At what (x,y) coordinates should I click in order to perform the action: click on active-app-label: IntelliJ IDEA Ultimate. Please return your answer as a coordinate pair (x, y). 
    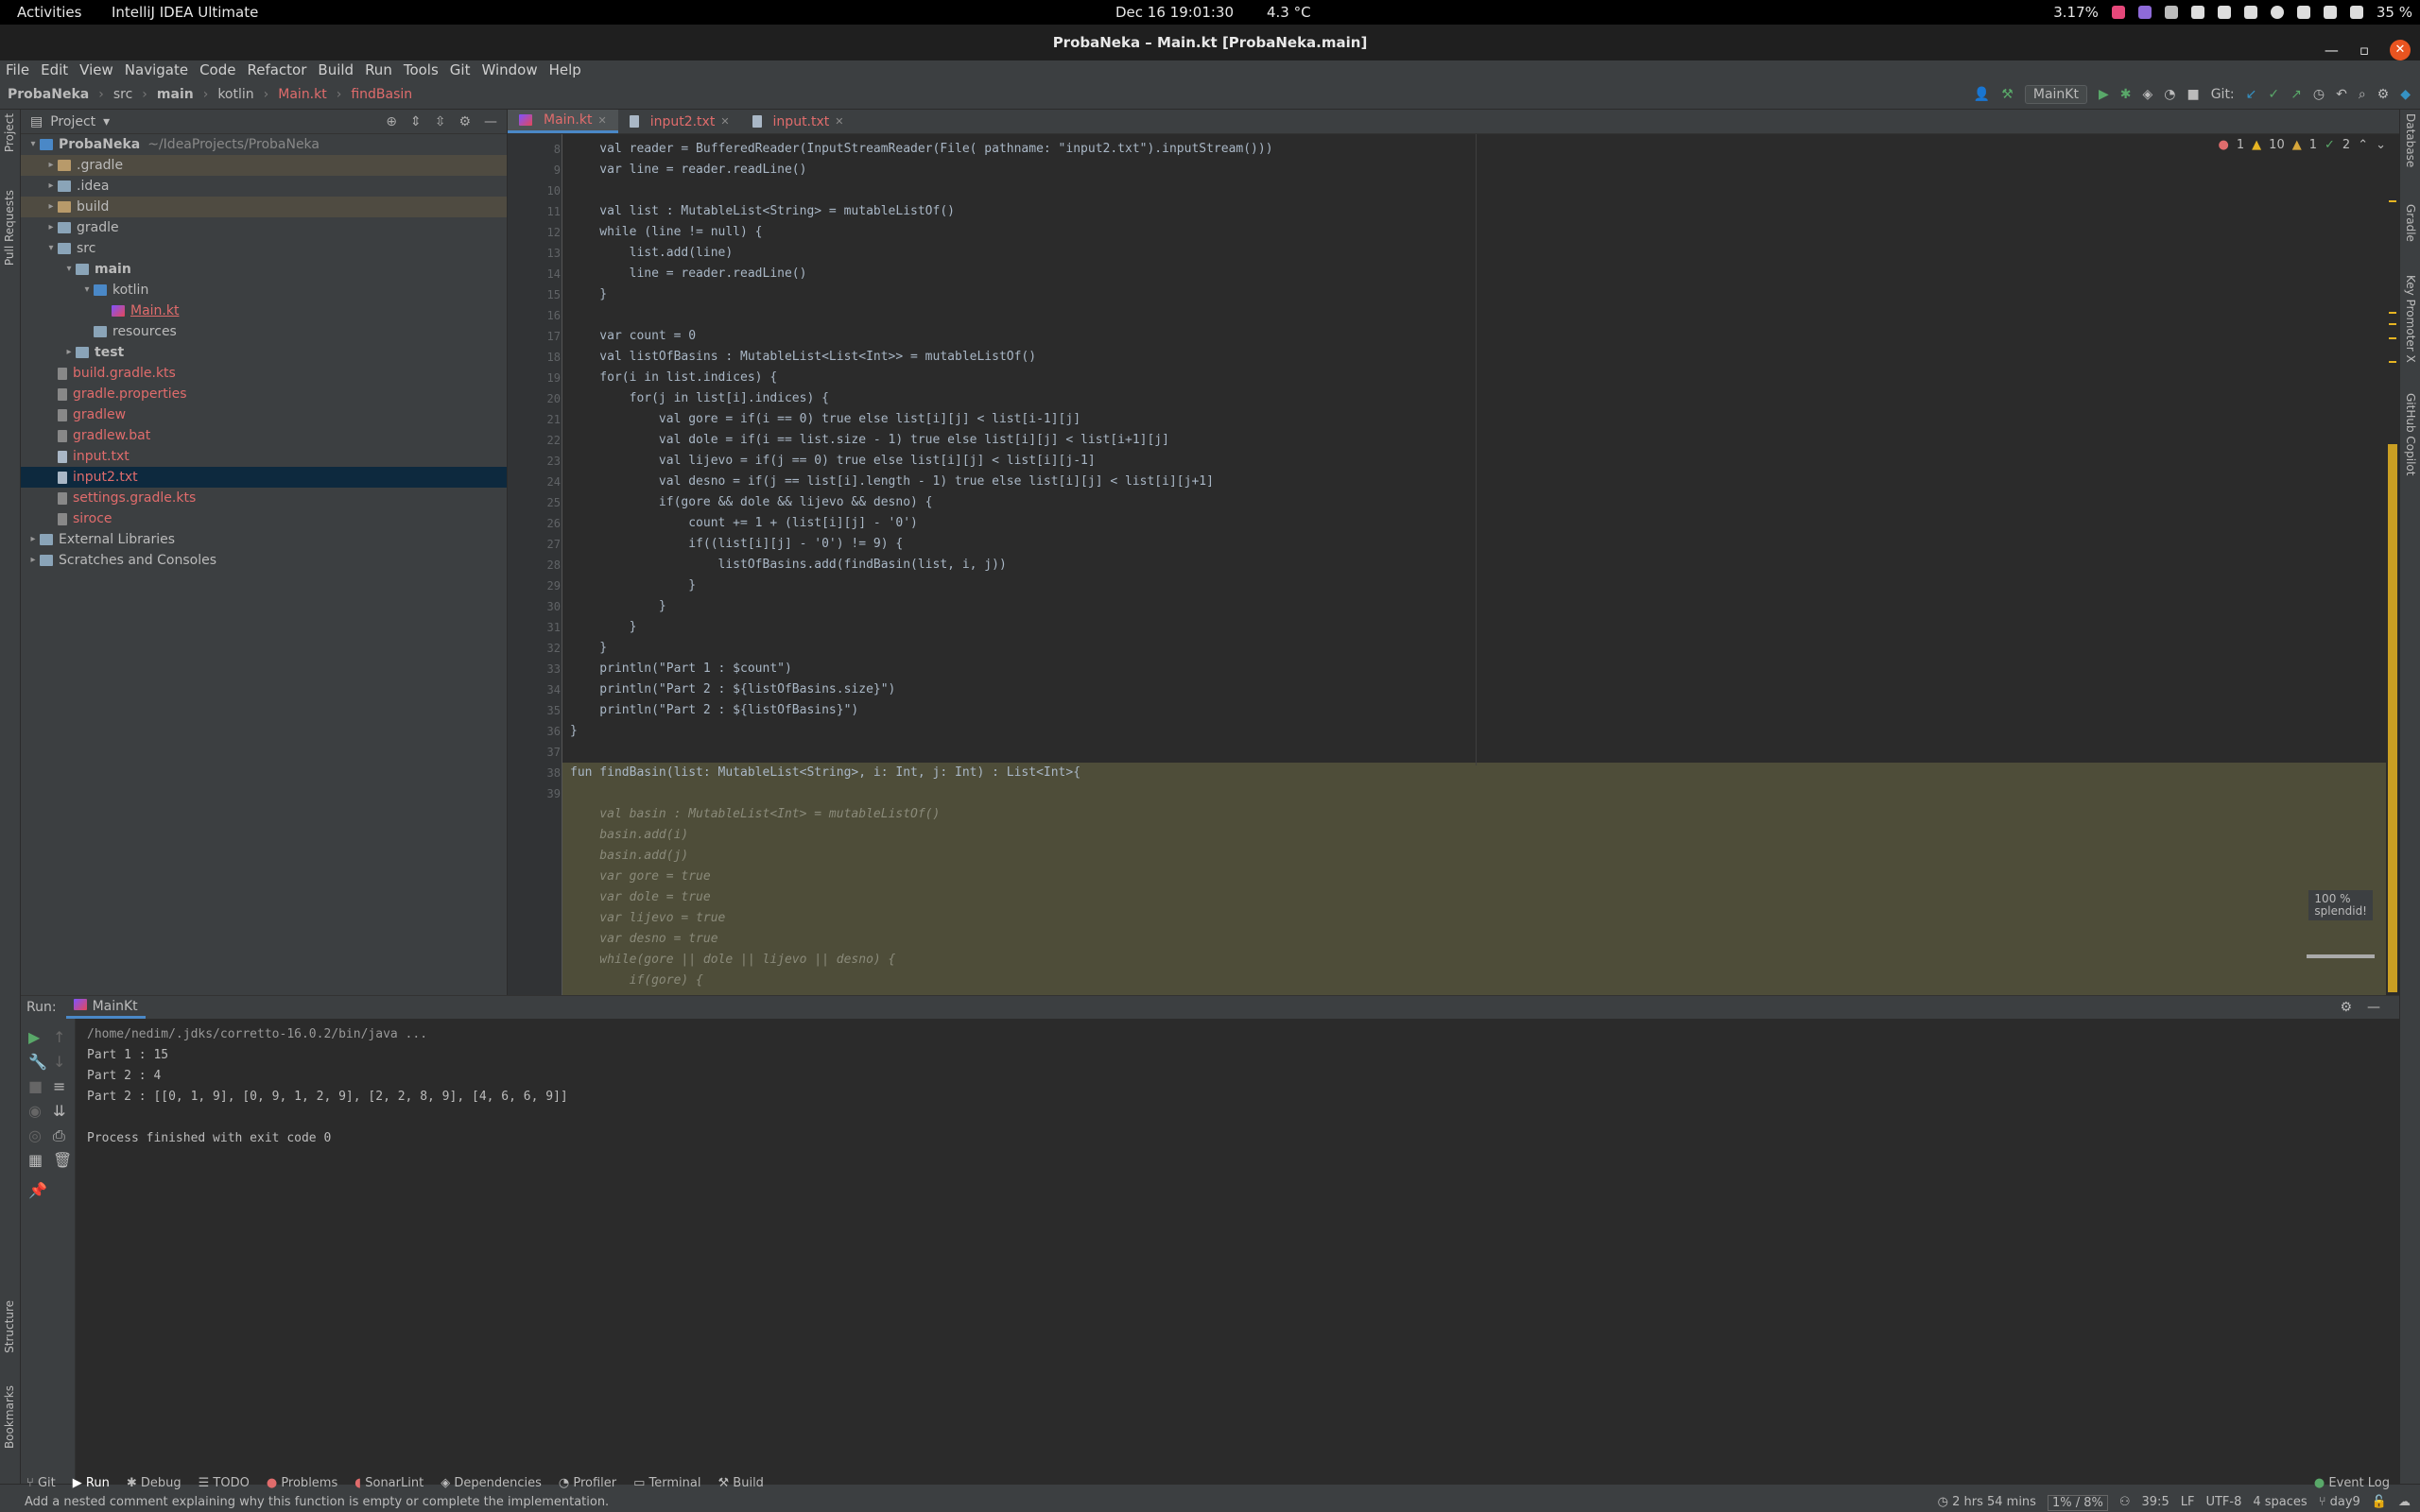
    Looking at the image, I should click on (185, 12).